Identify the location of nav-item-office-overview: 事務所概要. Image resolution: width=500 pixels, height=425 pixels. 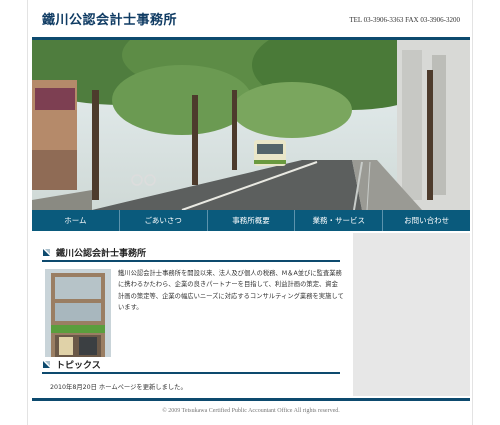
(252, 220).